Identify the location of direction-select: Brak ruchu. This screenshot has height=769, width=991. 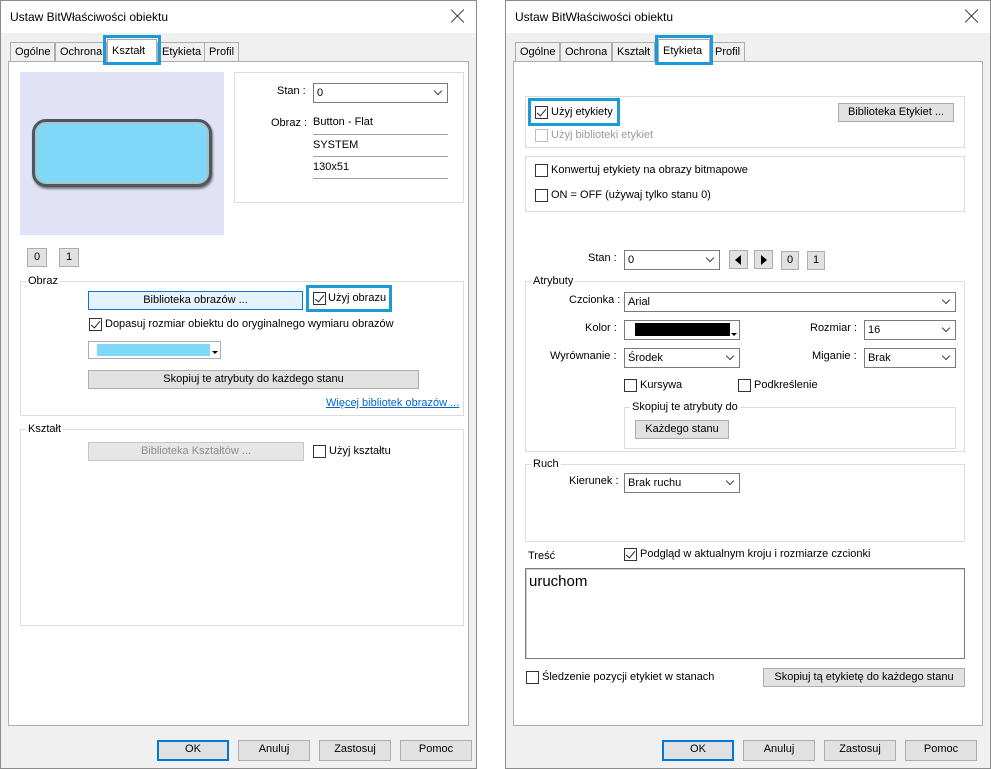
(682, 483).